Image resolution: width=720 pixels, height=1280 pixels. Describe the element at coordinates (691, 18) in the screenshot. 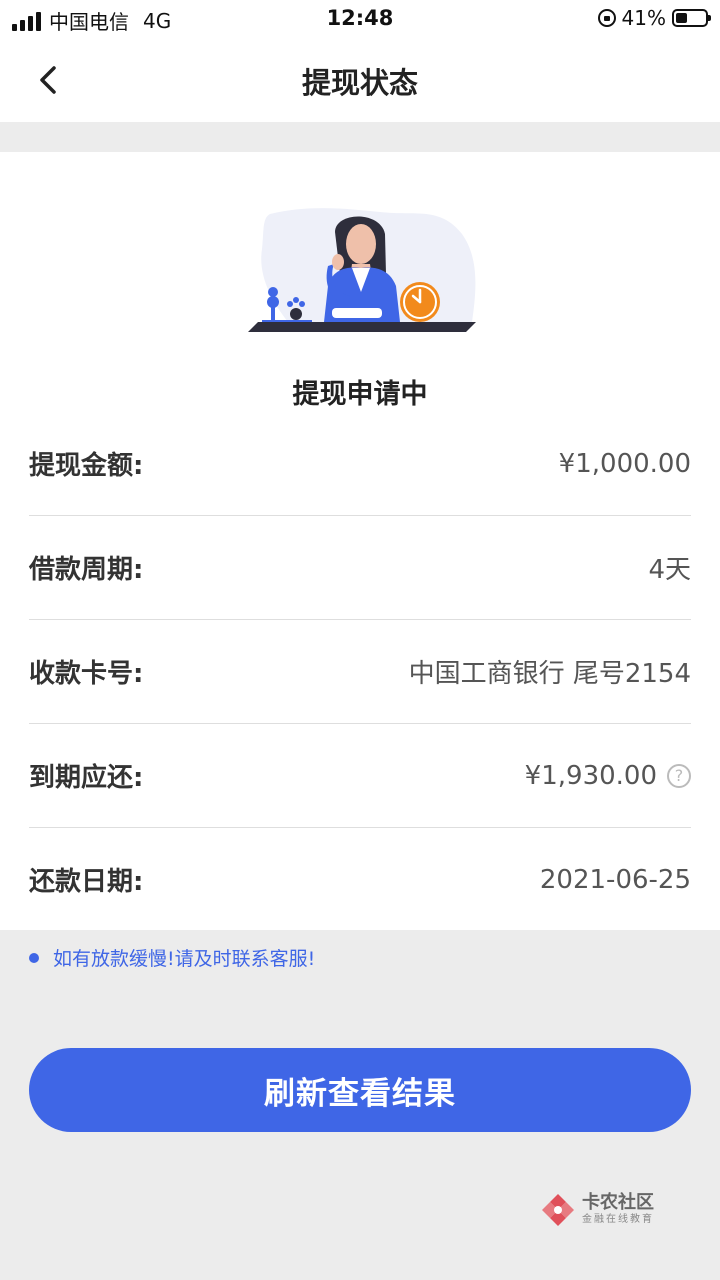

I see `battery-icon` at that location.